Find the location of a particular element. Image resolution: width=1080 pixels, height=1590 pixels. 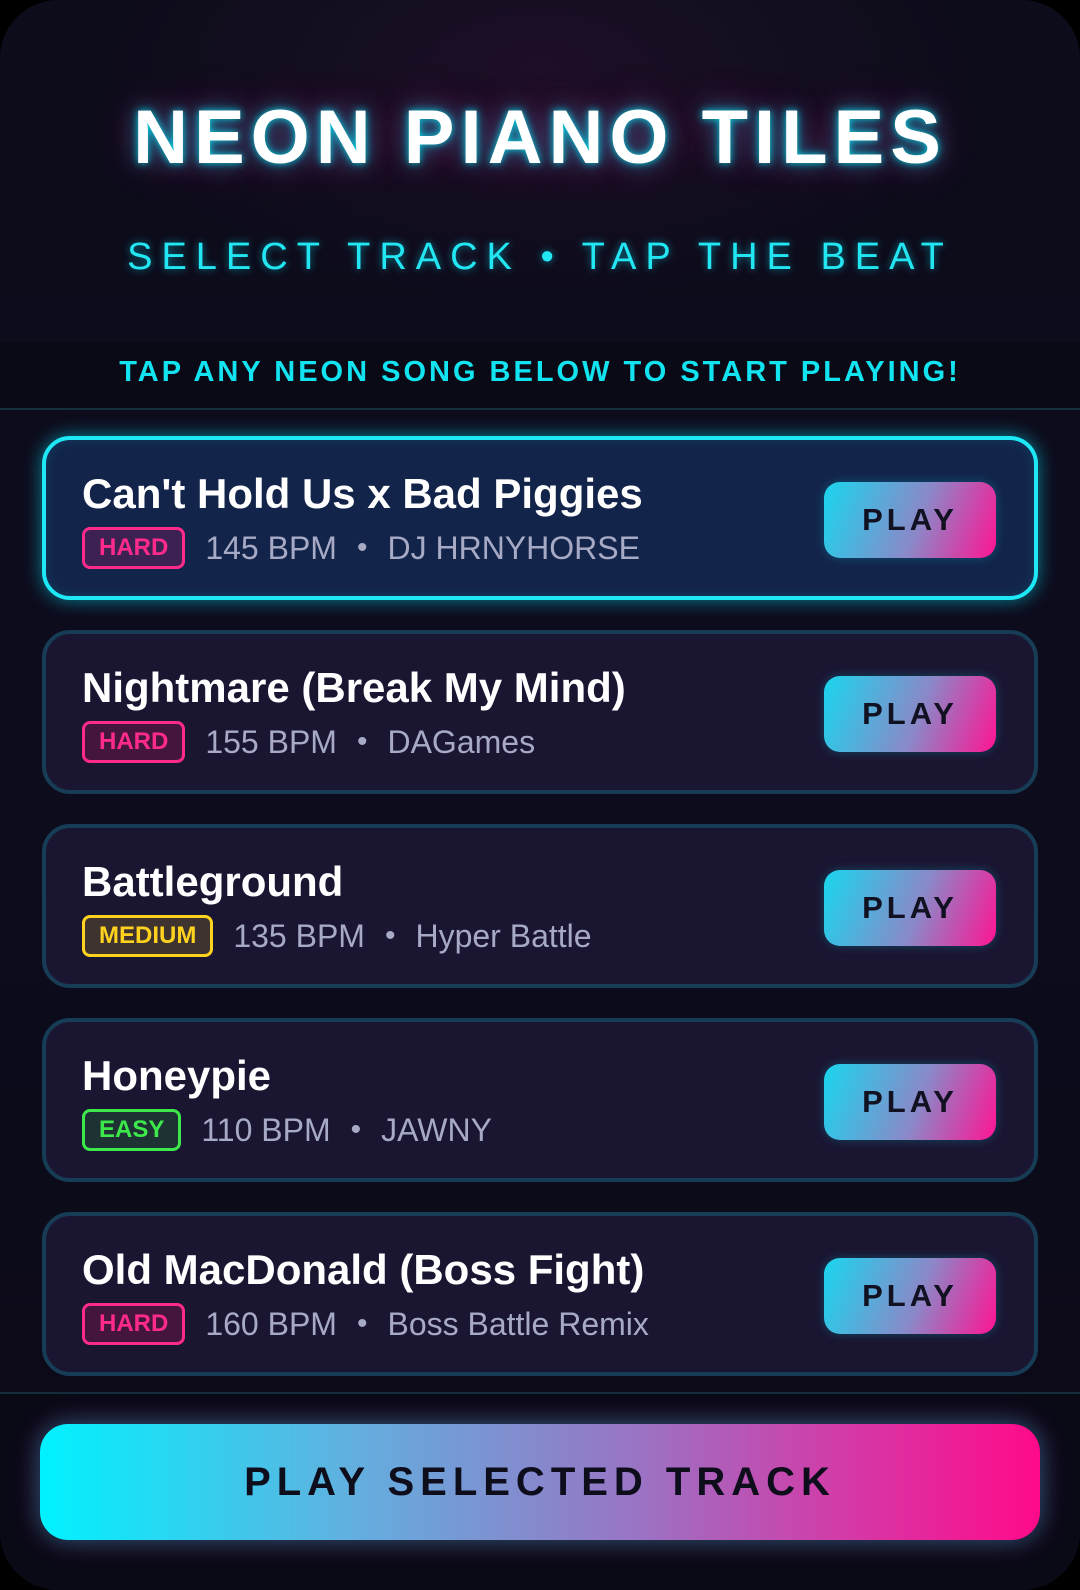

track-bpm: 160 BPM is located at coordinates (271, 1323).